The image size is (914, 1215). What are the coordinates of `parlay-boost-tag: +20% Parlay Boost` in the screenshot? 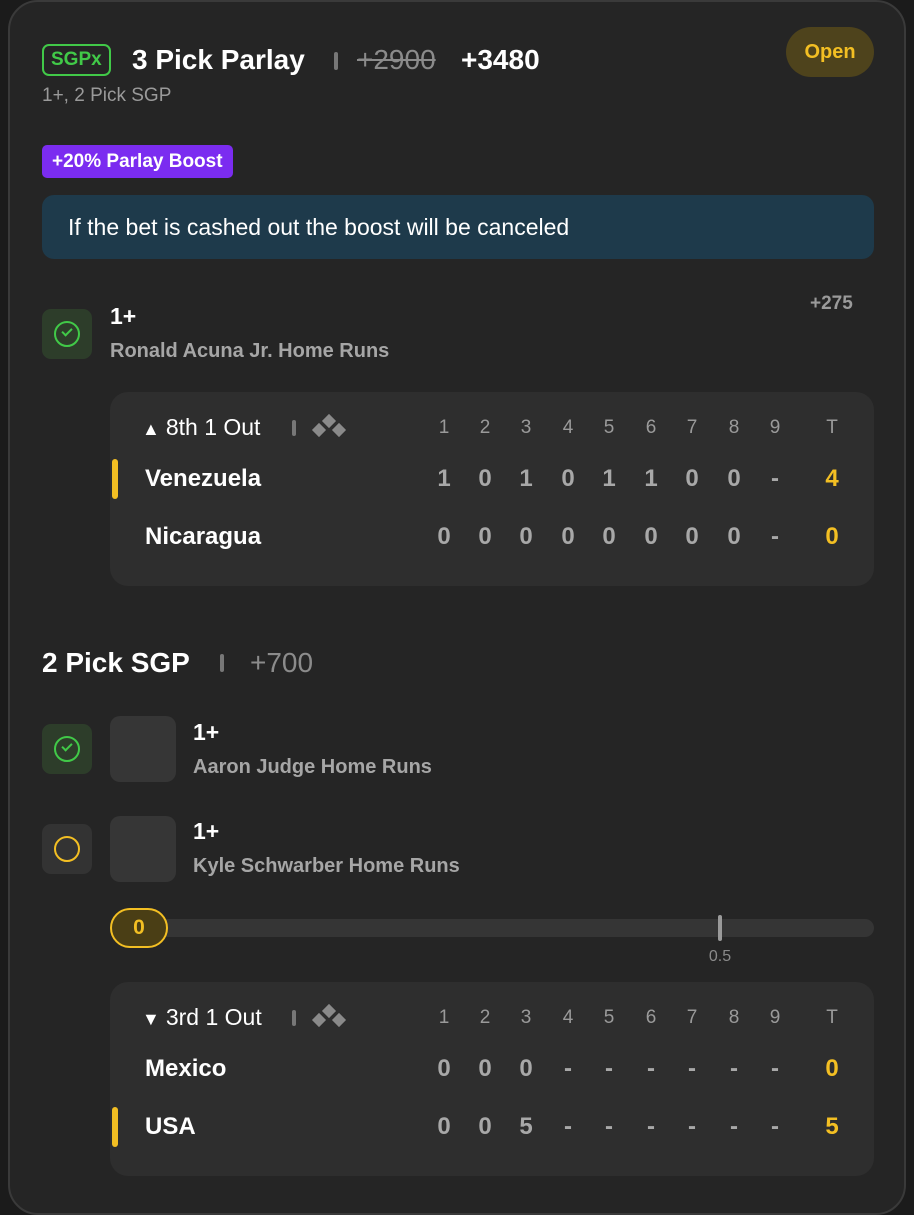 It's located at (137, 161).